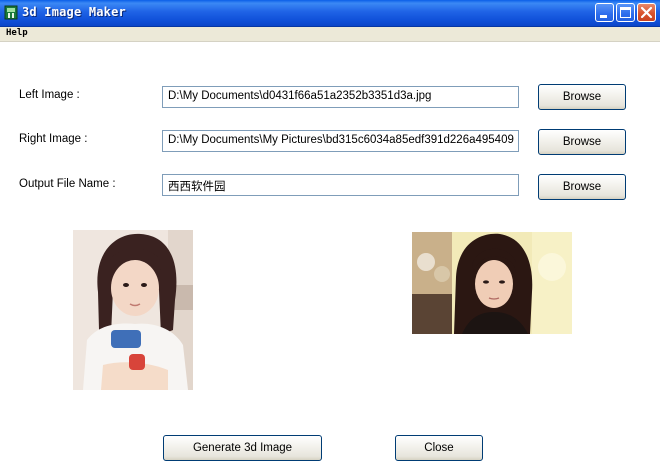  I want to click on close-window-button, so click(646, 12).